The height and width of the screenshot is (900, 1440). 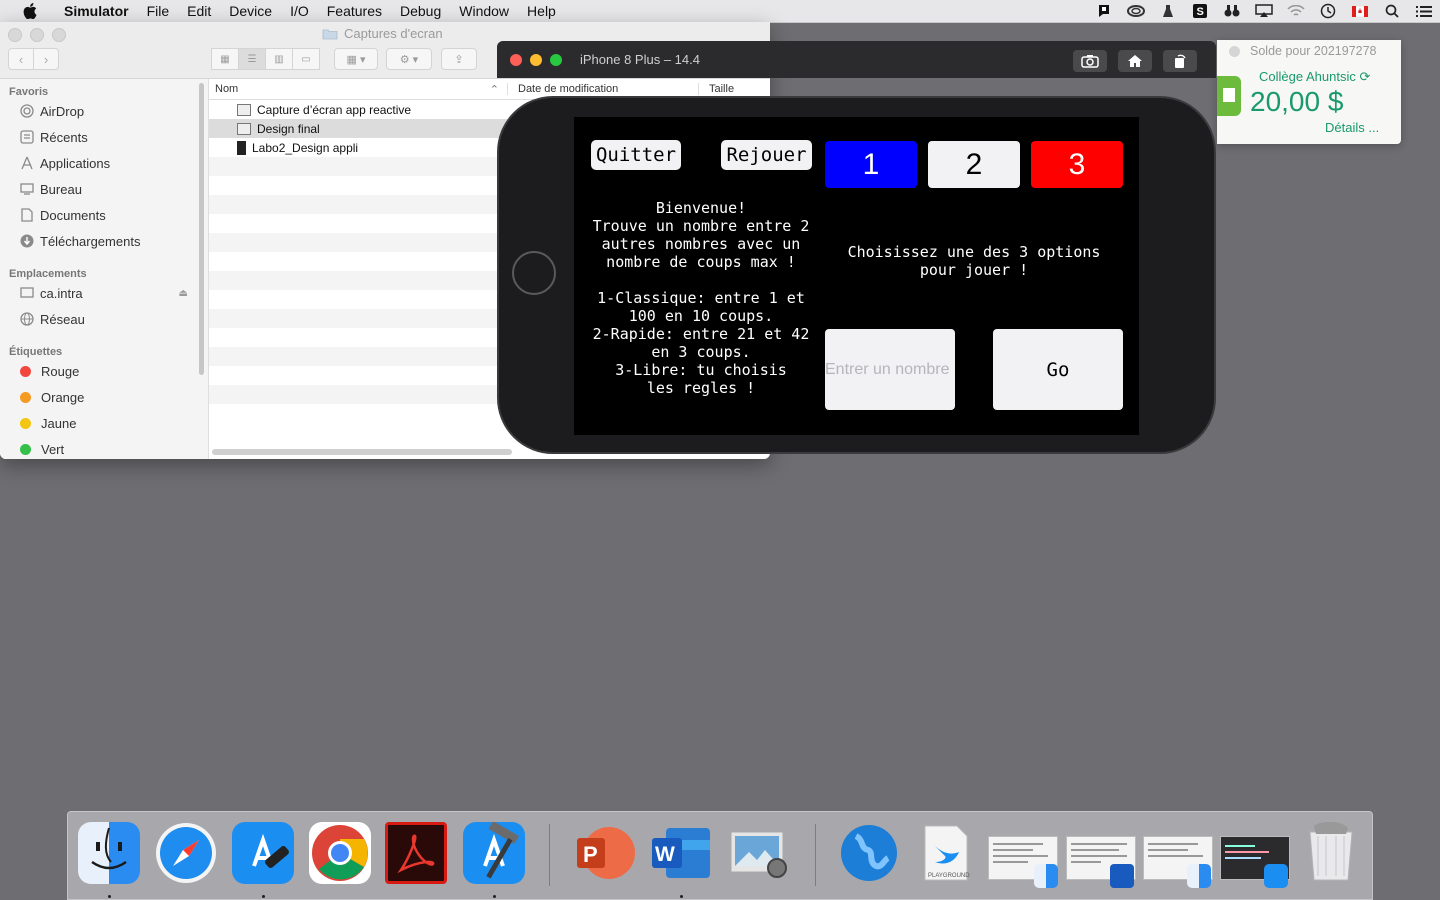 What do you see at coordinates (494, 853) in the screenshot?
I see `xcode-dock-icon` at bounding box center [494, 853].